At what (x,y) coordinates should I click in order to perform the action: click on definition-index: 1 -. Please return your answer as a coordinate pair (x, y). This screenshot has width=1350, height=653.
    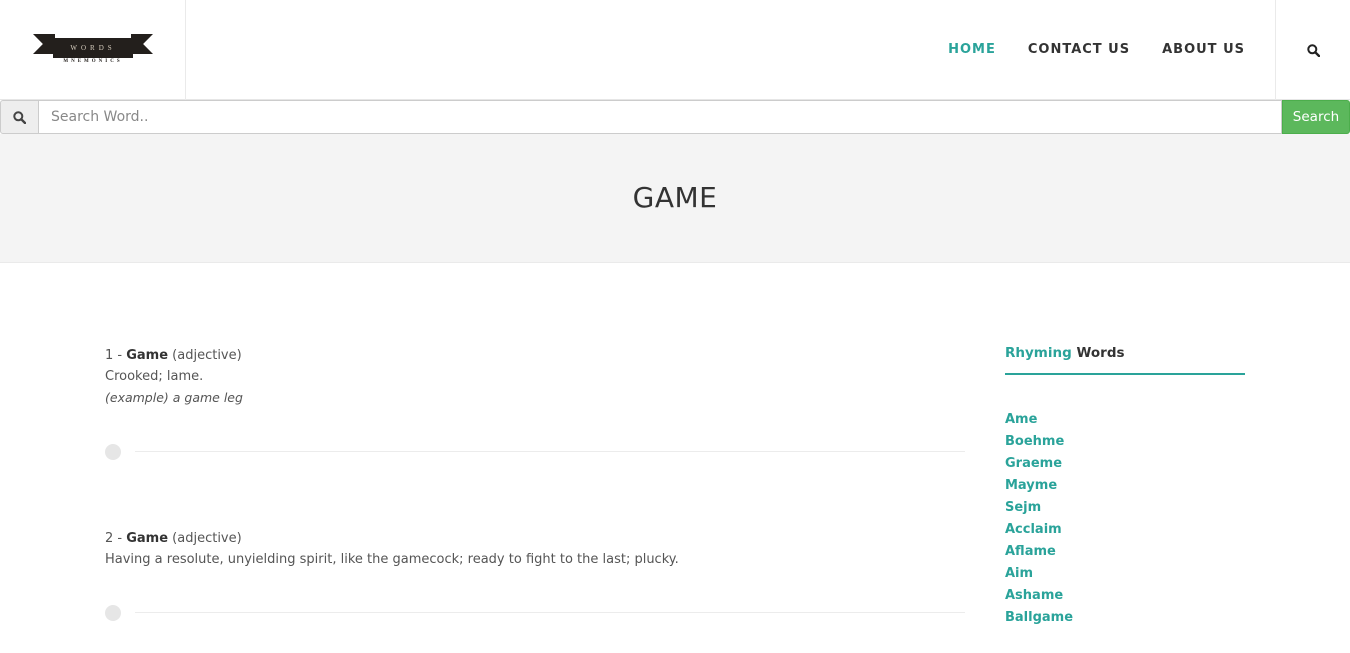
    Looking at the image, I should click on (116, 355).